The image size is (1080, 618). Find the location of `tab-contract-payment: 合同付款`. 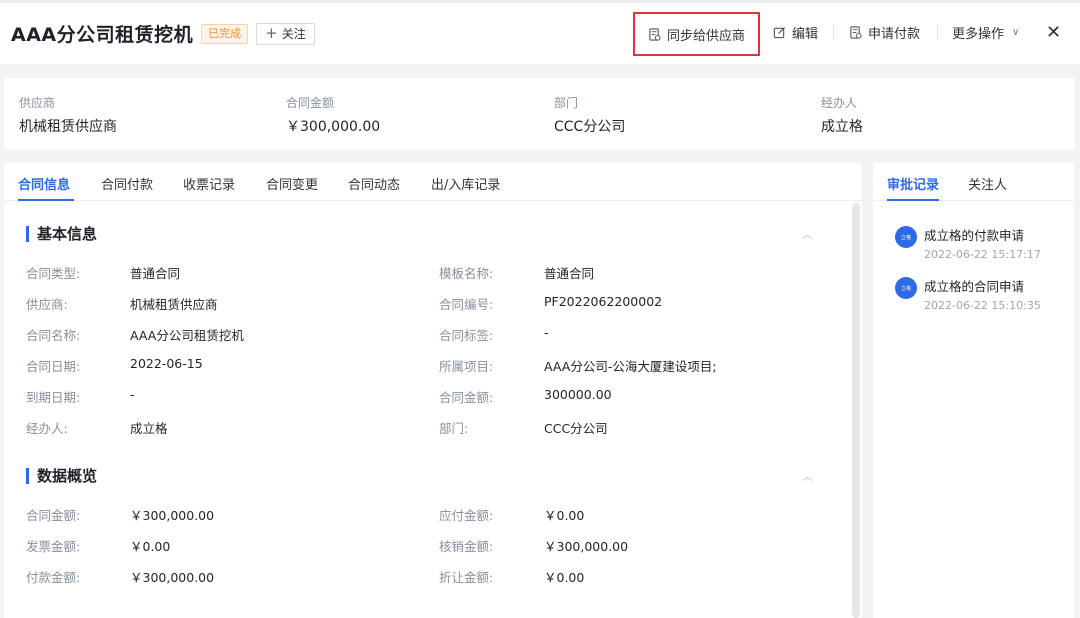

tab-contract-payment: 合同付款 is located at coordinates (127, 183).